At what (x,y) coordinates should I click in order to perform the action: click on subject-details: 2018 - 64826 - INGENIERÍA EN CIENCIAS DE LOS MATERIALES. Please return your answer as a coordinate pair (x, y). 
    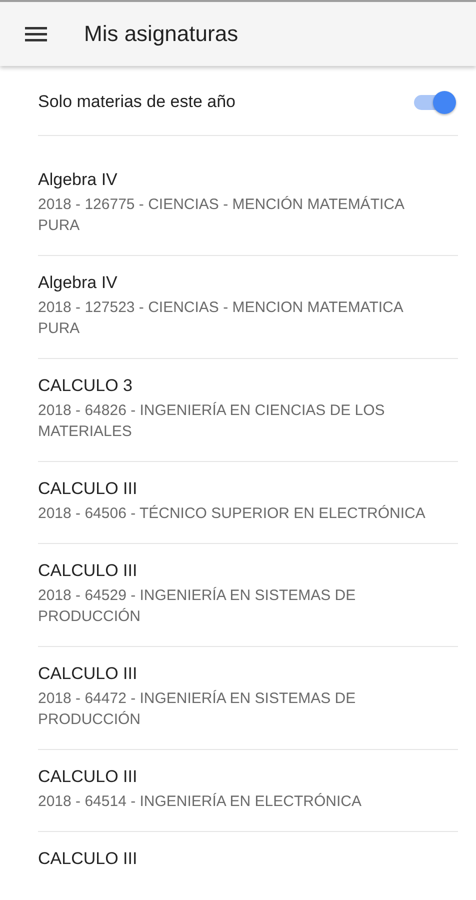
    Looking at the image, I should click on (212, 421).